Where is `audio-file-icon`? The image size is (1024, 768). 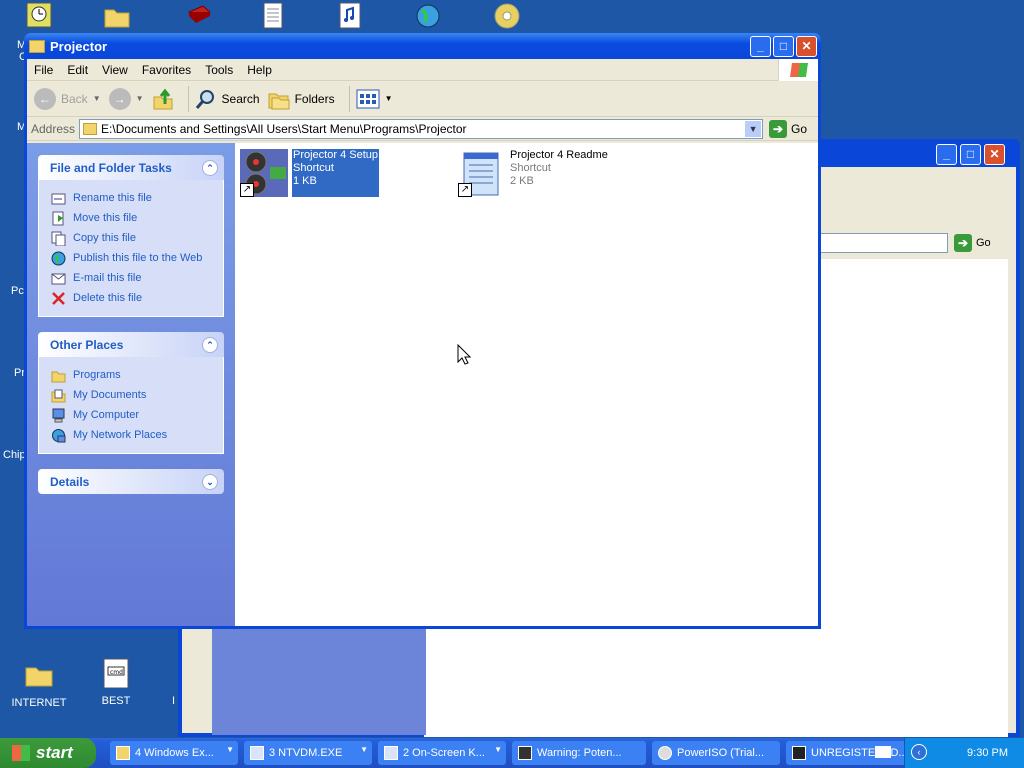 audio-file-icon is located at coordinates (350, 15).